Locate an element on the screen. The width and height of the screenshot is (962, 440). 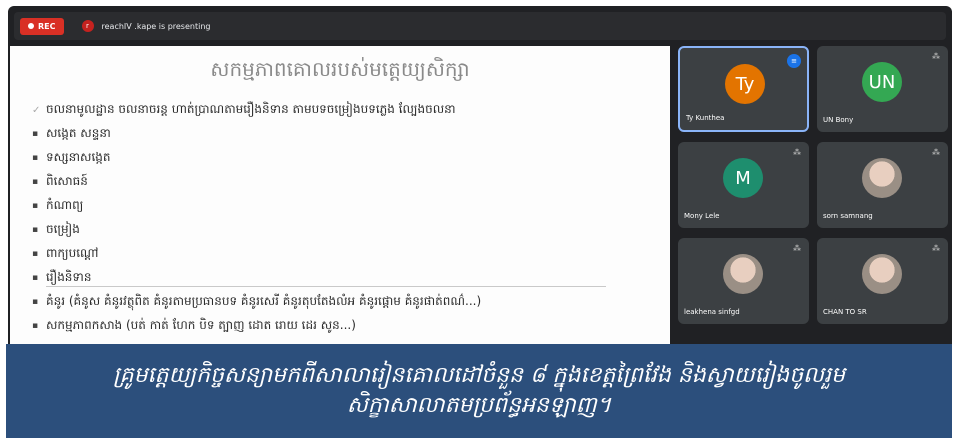
slide-bullet-text: ទស្សនាសង្កេត is located at coordinates (78, 157).